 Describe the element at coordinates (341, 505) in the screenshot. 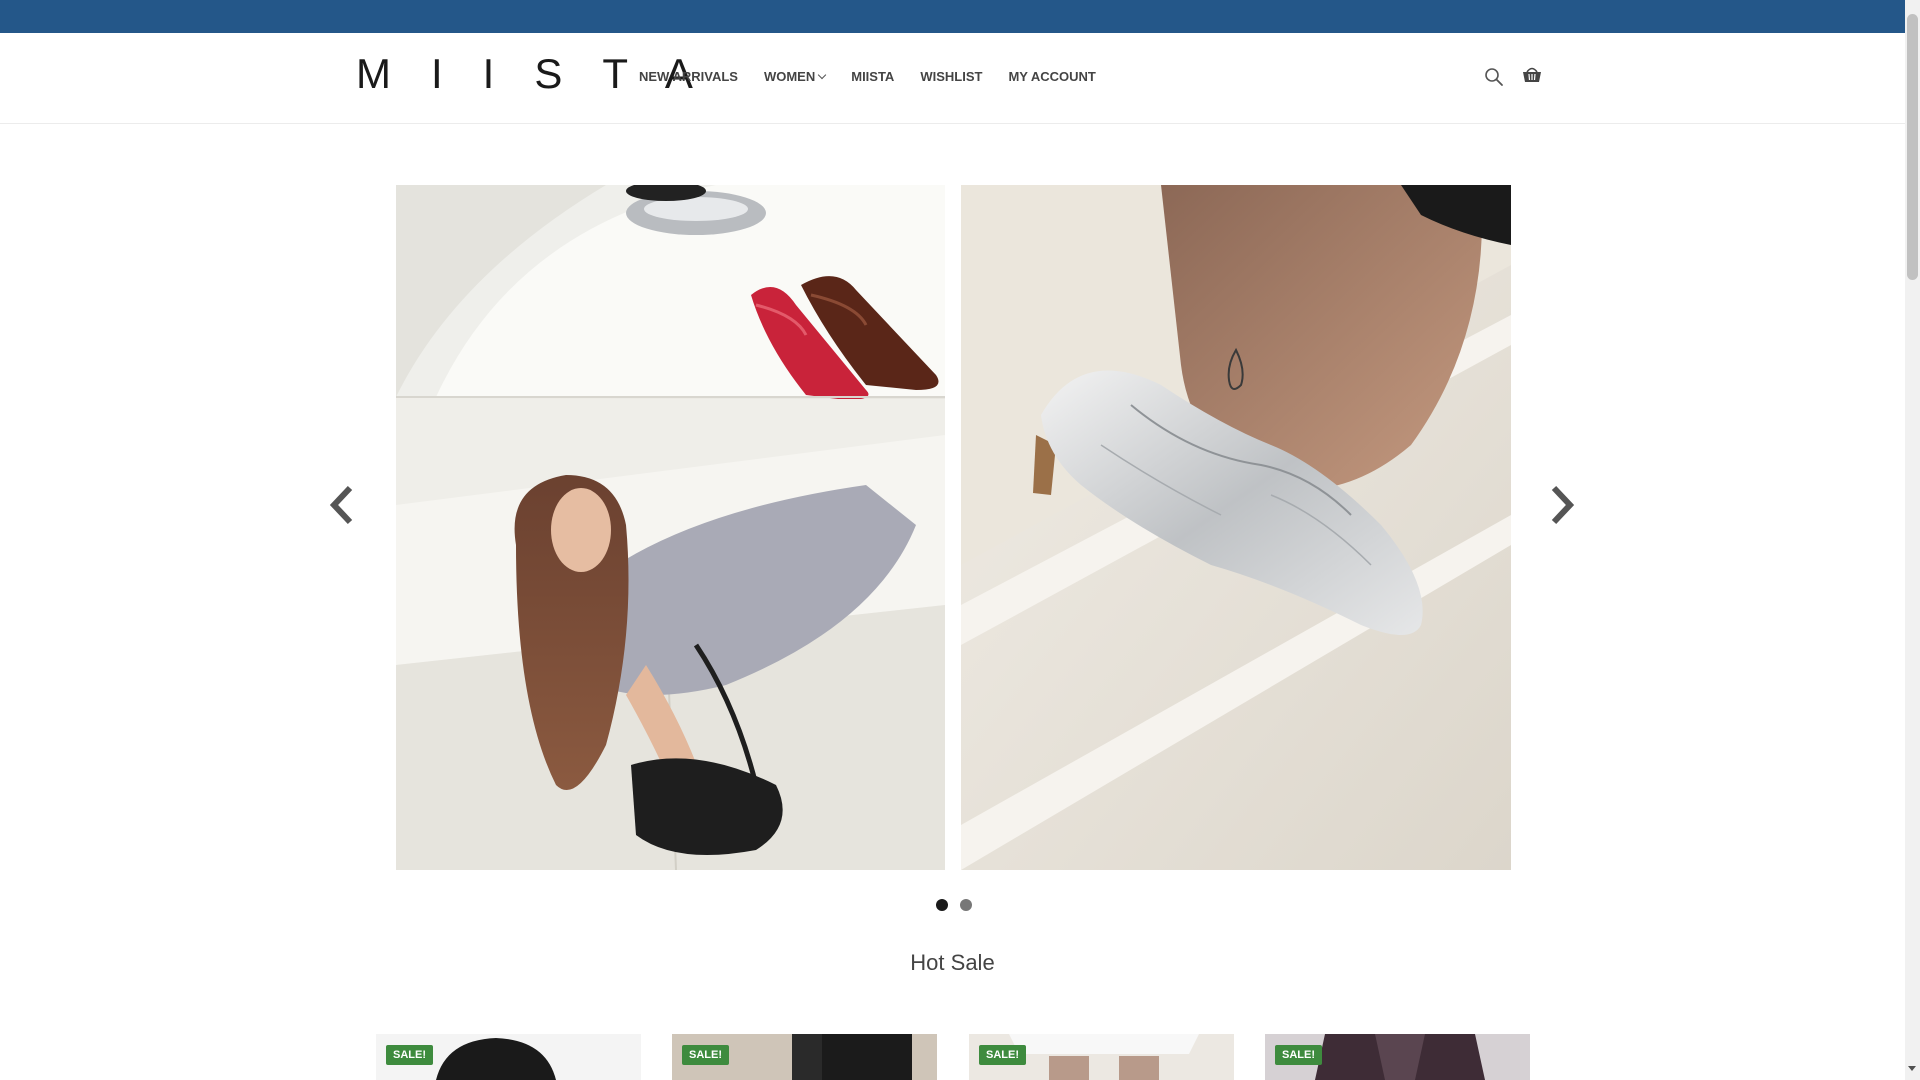

I see `carousel-prev-arrow-icon` at that location.